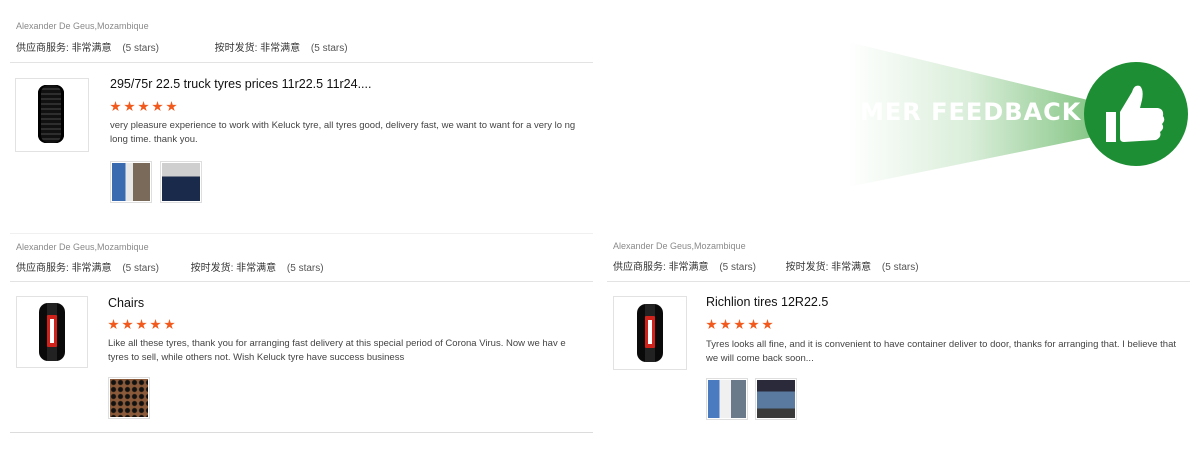 This screenshot has height=450, width=1200. I want to click on loading-photo, so click(181, 182).